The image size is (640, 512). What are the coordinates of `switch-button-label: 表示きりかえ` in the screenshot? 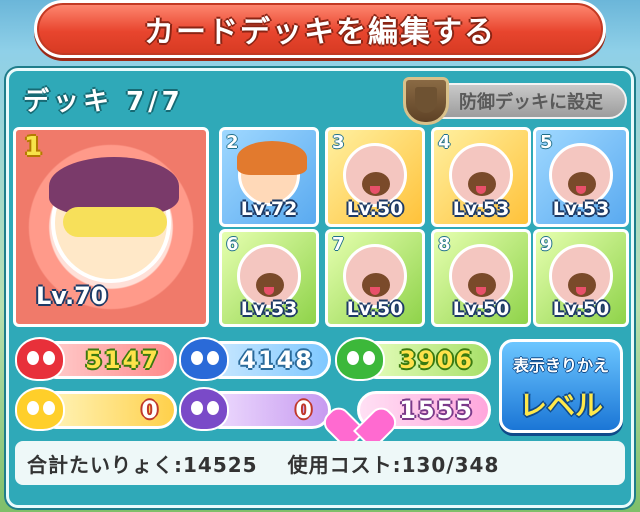 It's located at (560, 365).